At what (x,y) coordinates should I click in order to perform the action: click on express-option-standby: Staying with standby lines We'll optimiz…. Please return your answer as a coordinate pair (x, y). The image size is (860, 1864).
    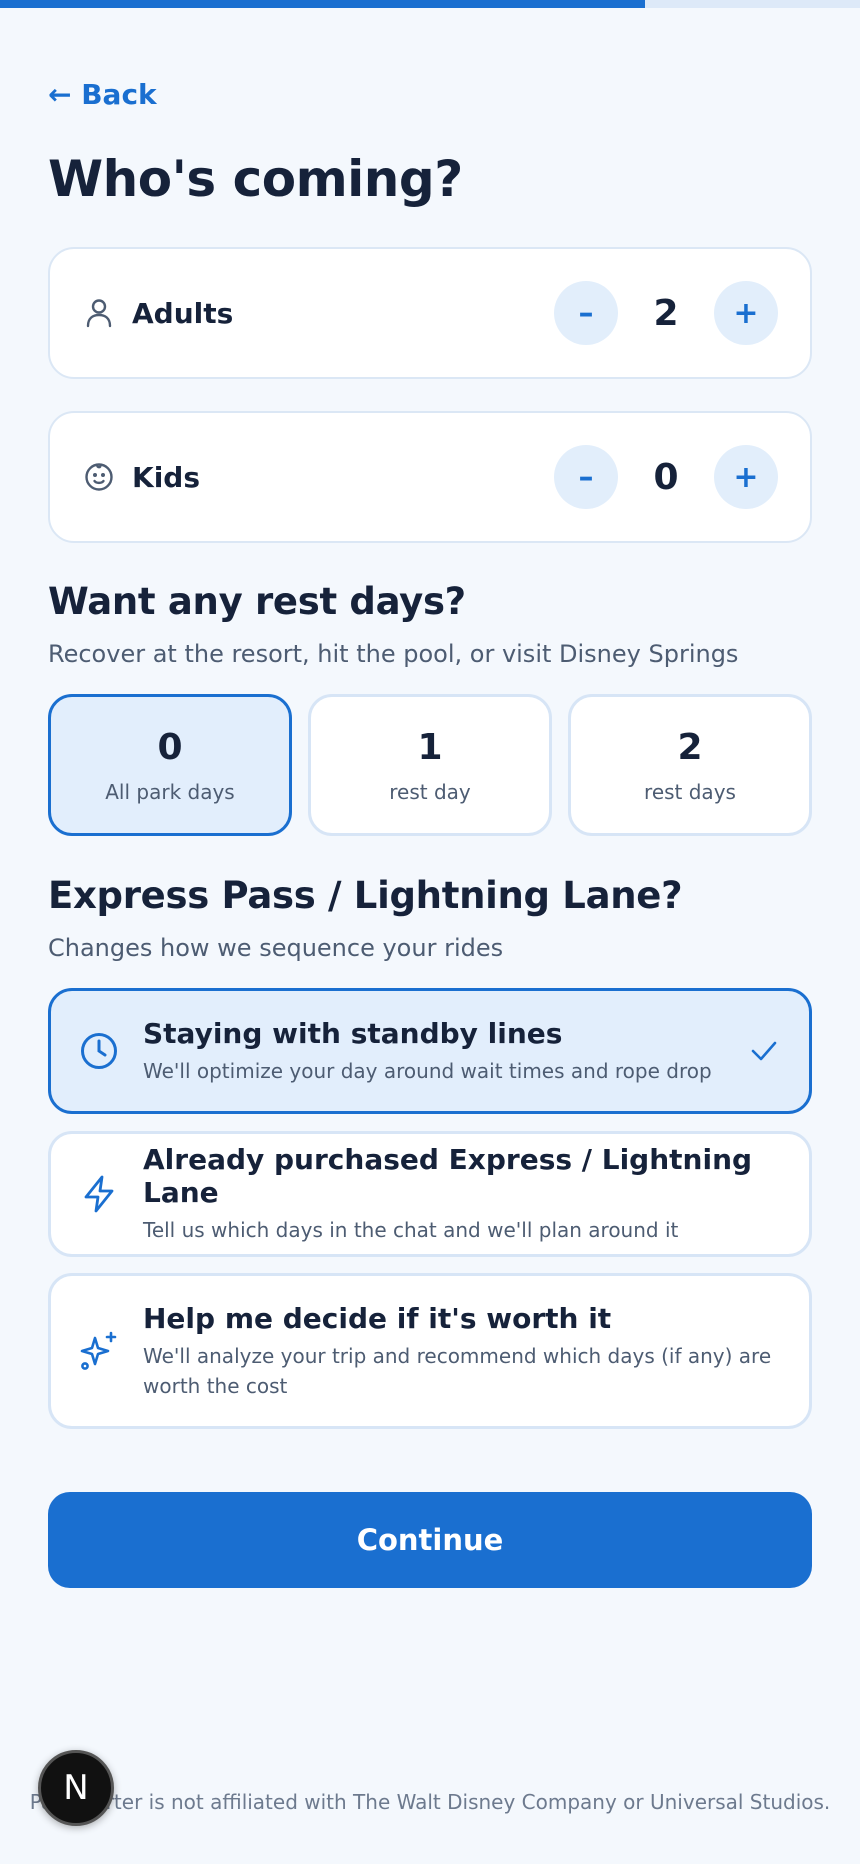
    Looking at the image, I should click on (430, 1051).